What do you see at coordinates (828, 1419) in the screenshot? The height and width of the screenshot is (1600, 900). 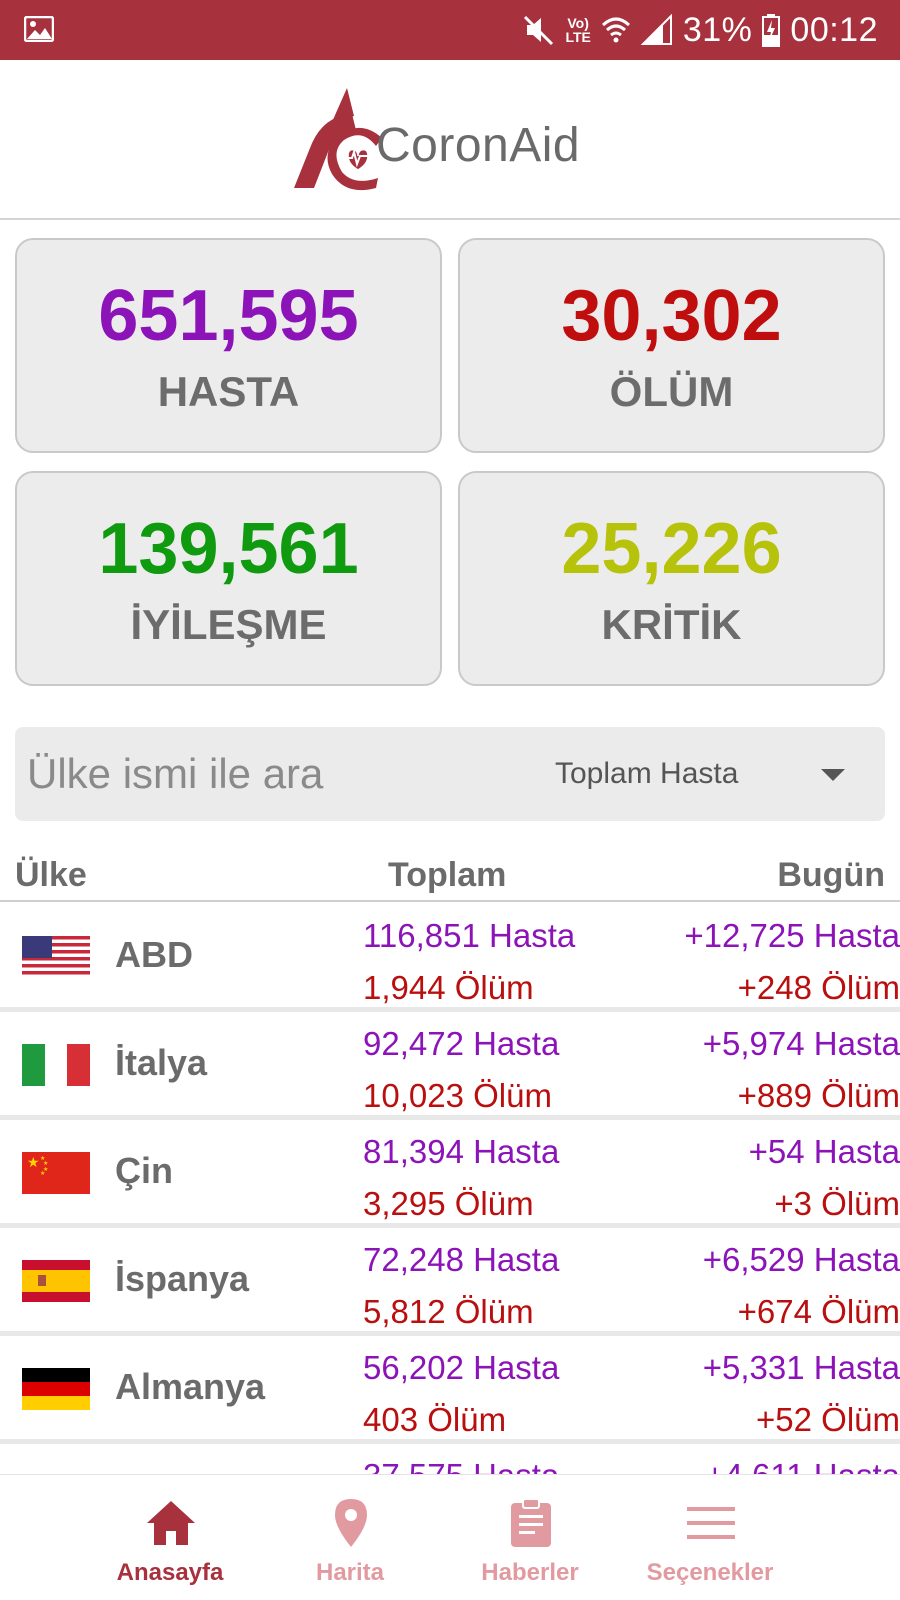 I see `today-deaths: +52 Ölüm` at bounding box center [828, 1419].